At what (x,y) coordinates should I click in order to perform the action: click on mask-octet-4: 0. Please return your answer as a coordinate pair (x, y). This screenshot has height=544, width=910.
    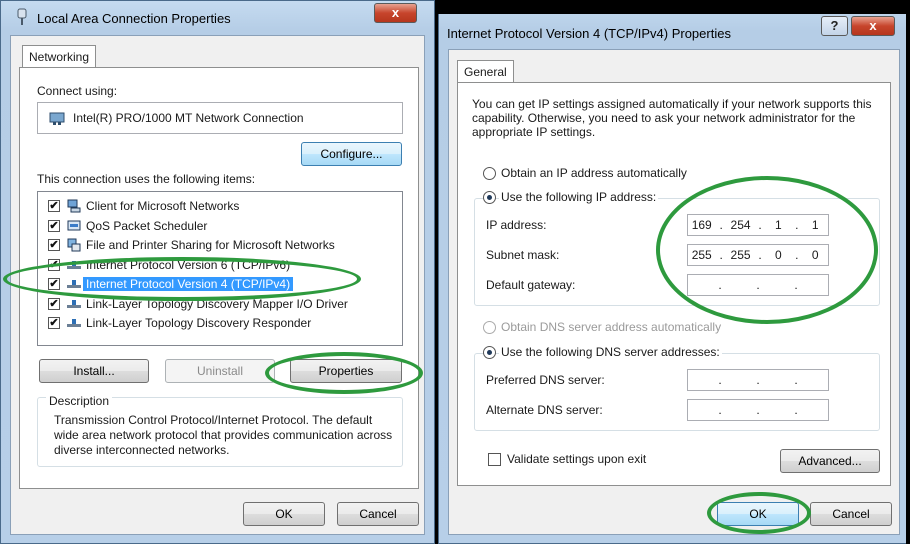
    Looking at the image, I should click on (815, 255).